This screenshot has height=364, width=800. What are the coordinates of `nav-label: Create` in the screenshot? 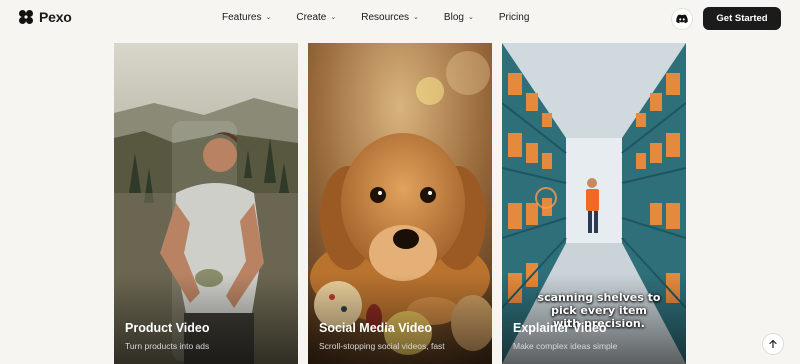 It's located at (311, 17).